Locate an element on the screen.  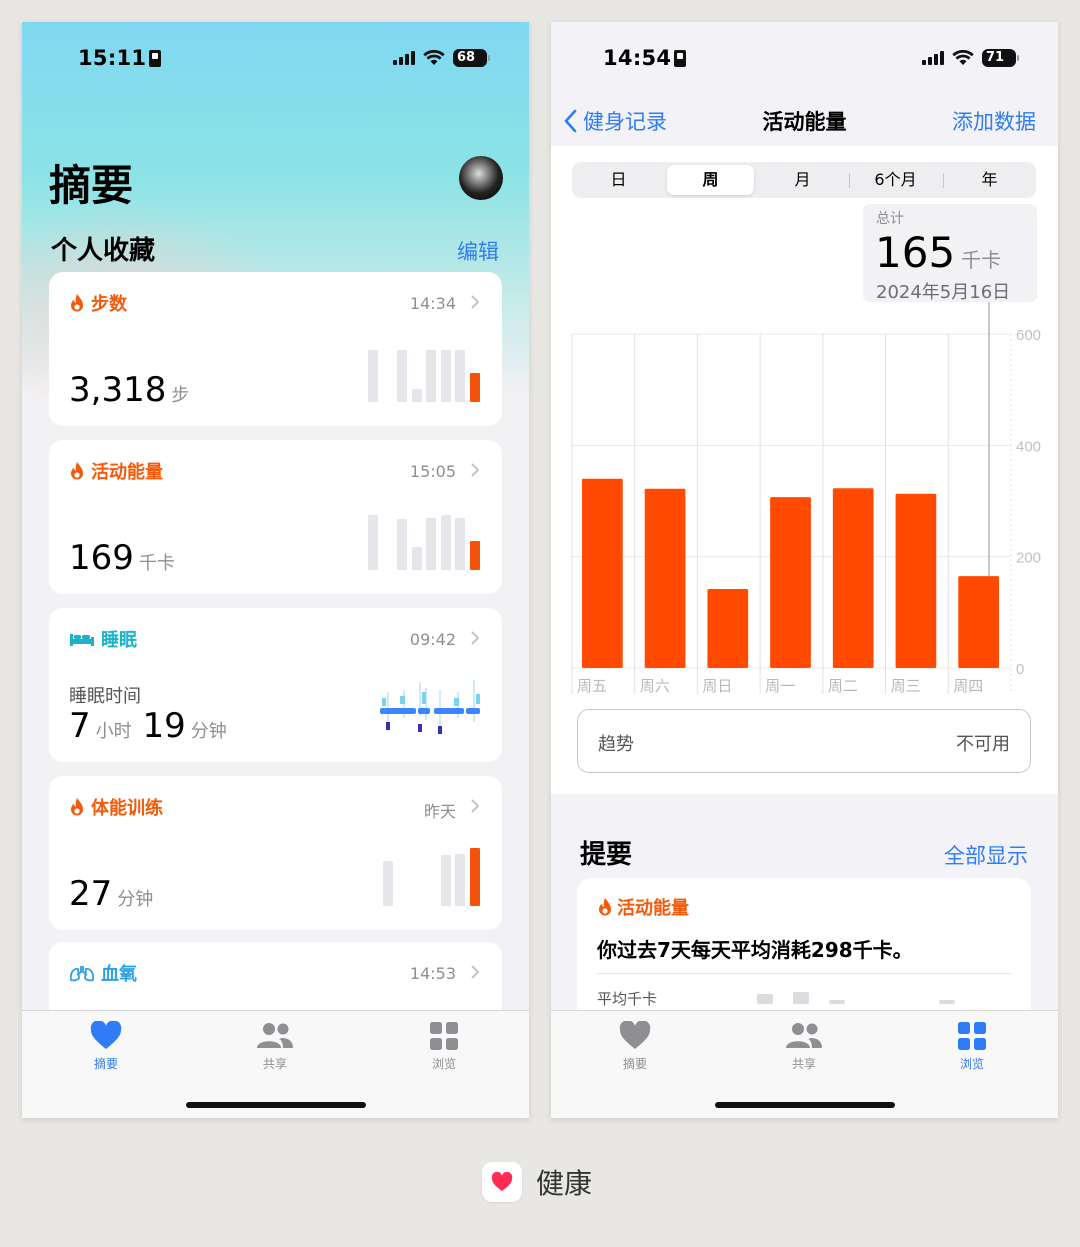
y-tick-label: 600 is located at coordinates (1028, 335).